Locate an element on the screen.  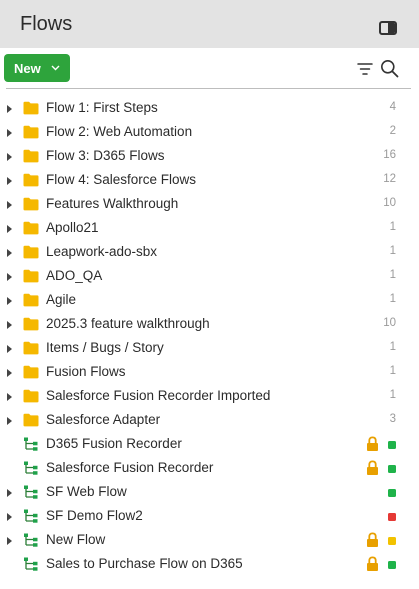
folder-row: Features Walkthrough 10 is located at coordinates (209, 205).